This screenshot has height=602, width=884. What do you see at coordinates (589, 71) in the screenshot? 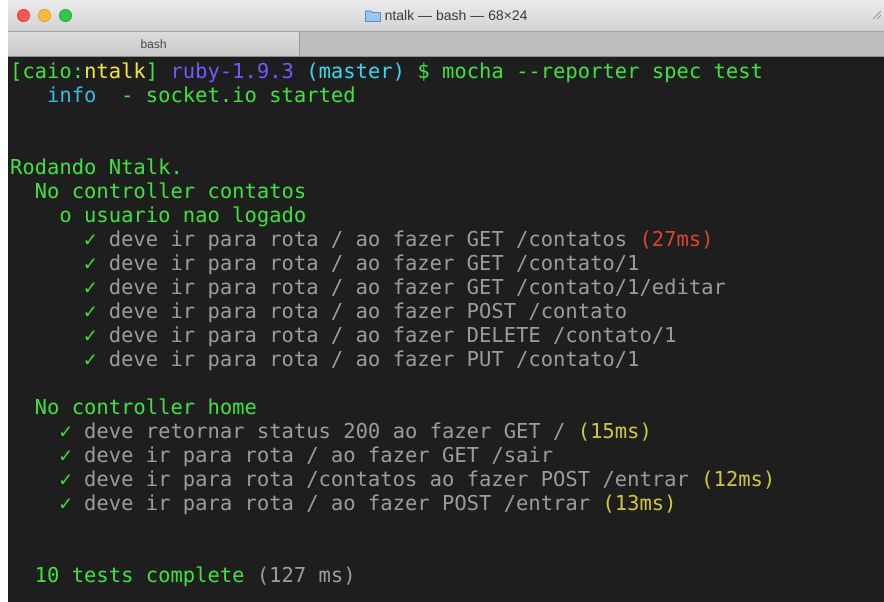
I see `terminal-text: $ mocha --reporter spec test` at bounding box center [589, 71].